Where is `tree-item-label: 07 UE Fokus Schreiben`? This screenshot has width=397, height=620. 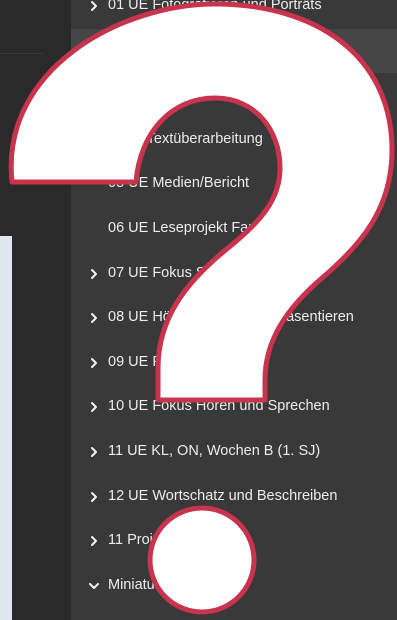 tree-item-label: 07 UE Fokus Schreiben is located at coordinates (185, 272).